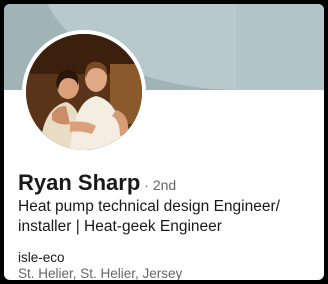  I want to click on banner-block-shape, so click(280, 47).